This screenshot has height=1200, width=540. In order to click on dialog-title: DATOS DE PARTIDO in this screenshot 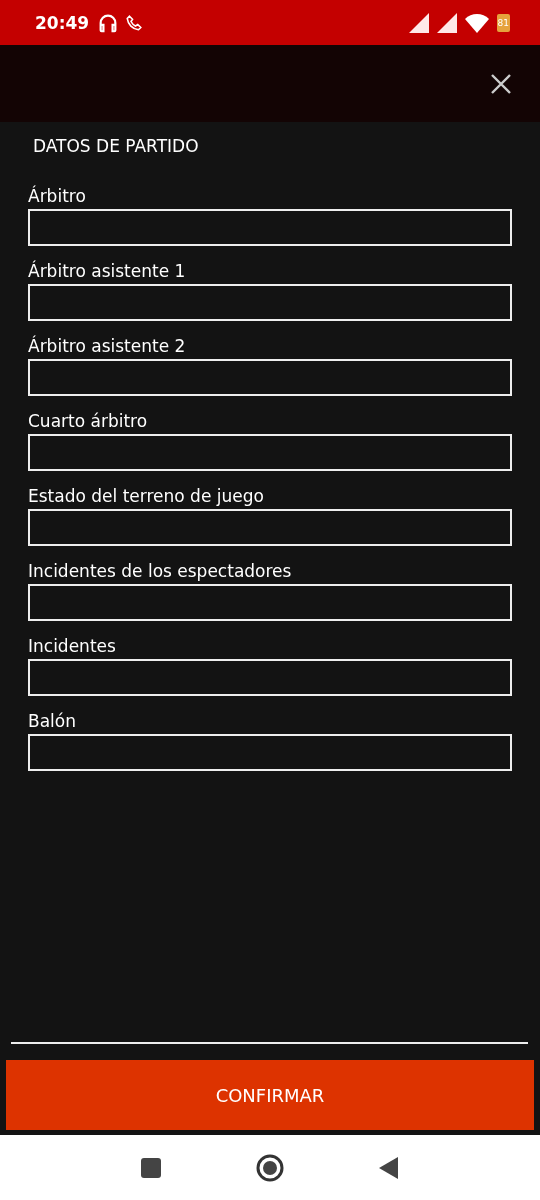, I will do `click(116, 146)`.